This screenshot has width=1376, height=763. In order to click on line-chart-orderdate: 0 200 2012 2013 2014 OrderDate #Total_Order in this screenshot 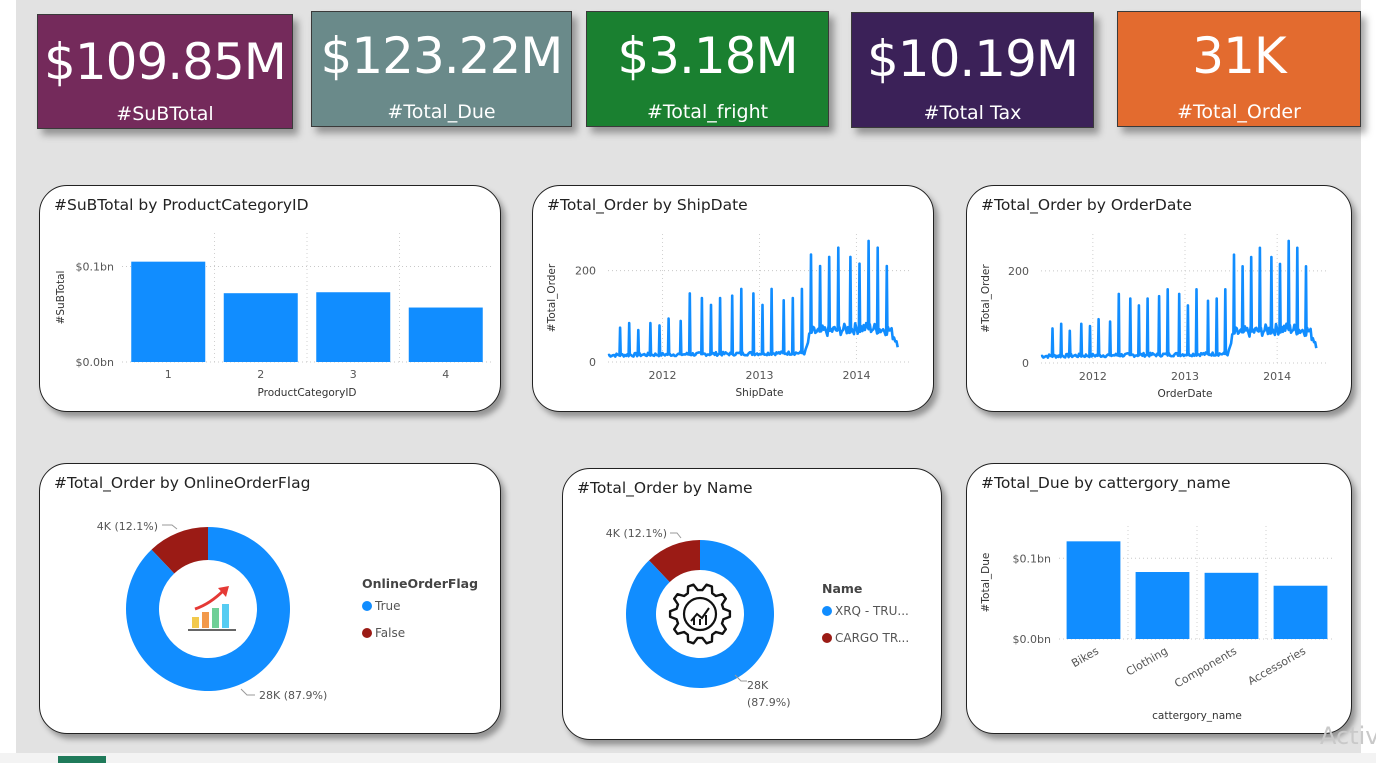, I will do `click(1154, 317)`.